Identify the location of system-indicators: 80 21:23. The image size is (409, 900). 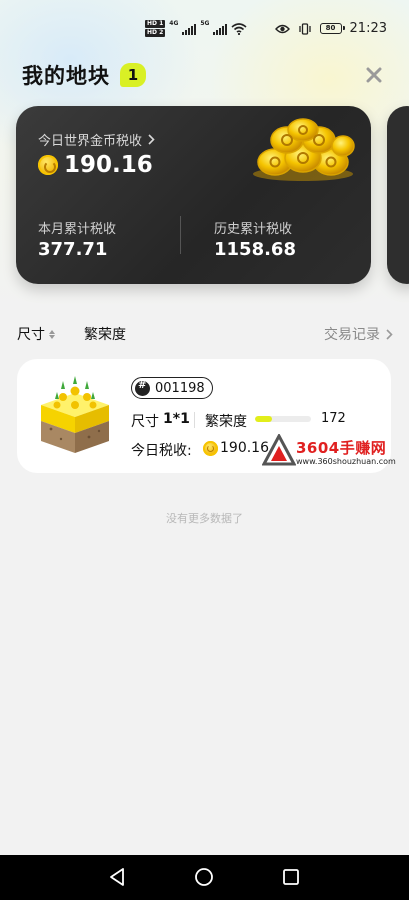
(330, 28).